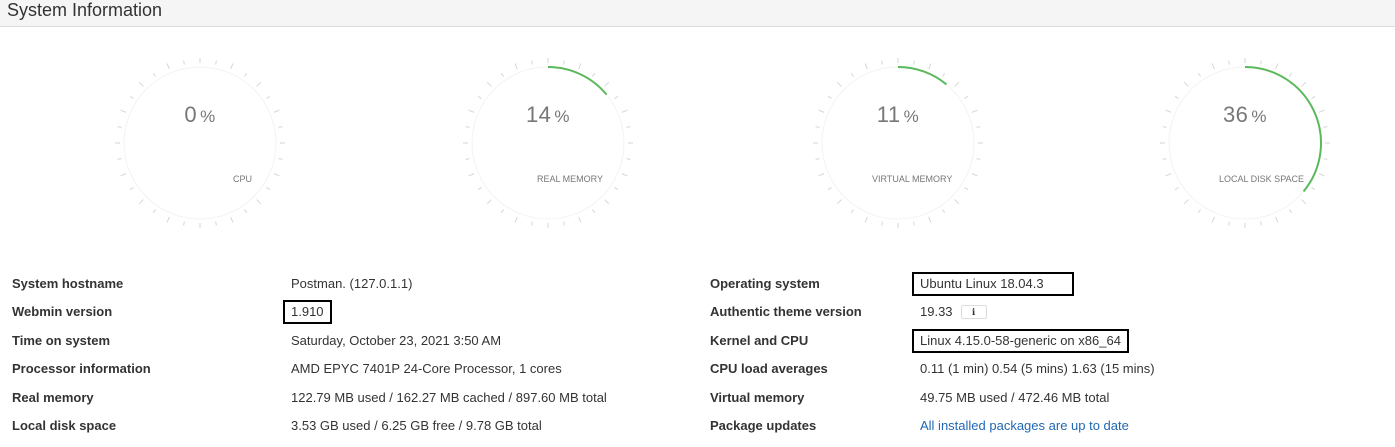 The width and height of the screenshot is (1395, 447). Describe the element at coordinates (61, 340) in the screenshot. I see `time-on-system-label: Time on system` at that location.